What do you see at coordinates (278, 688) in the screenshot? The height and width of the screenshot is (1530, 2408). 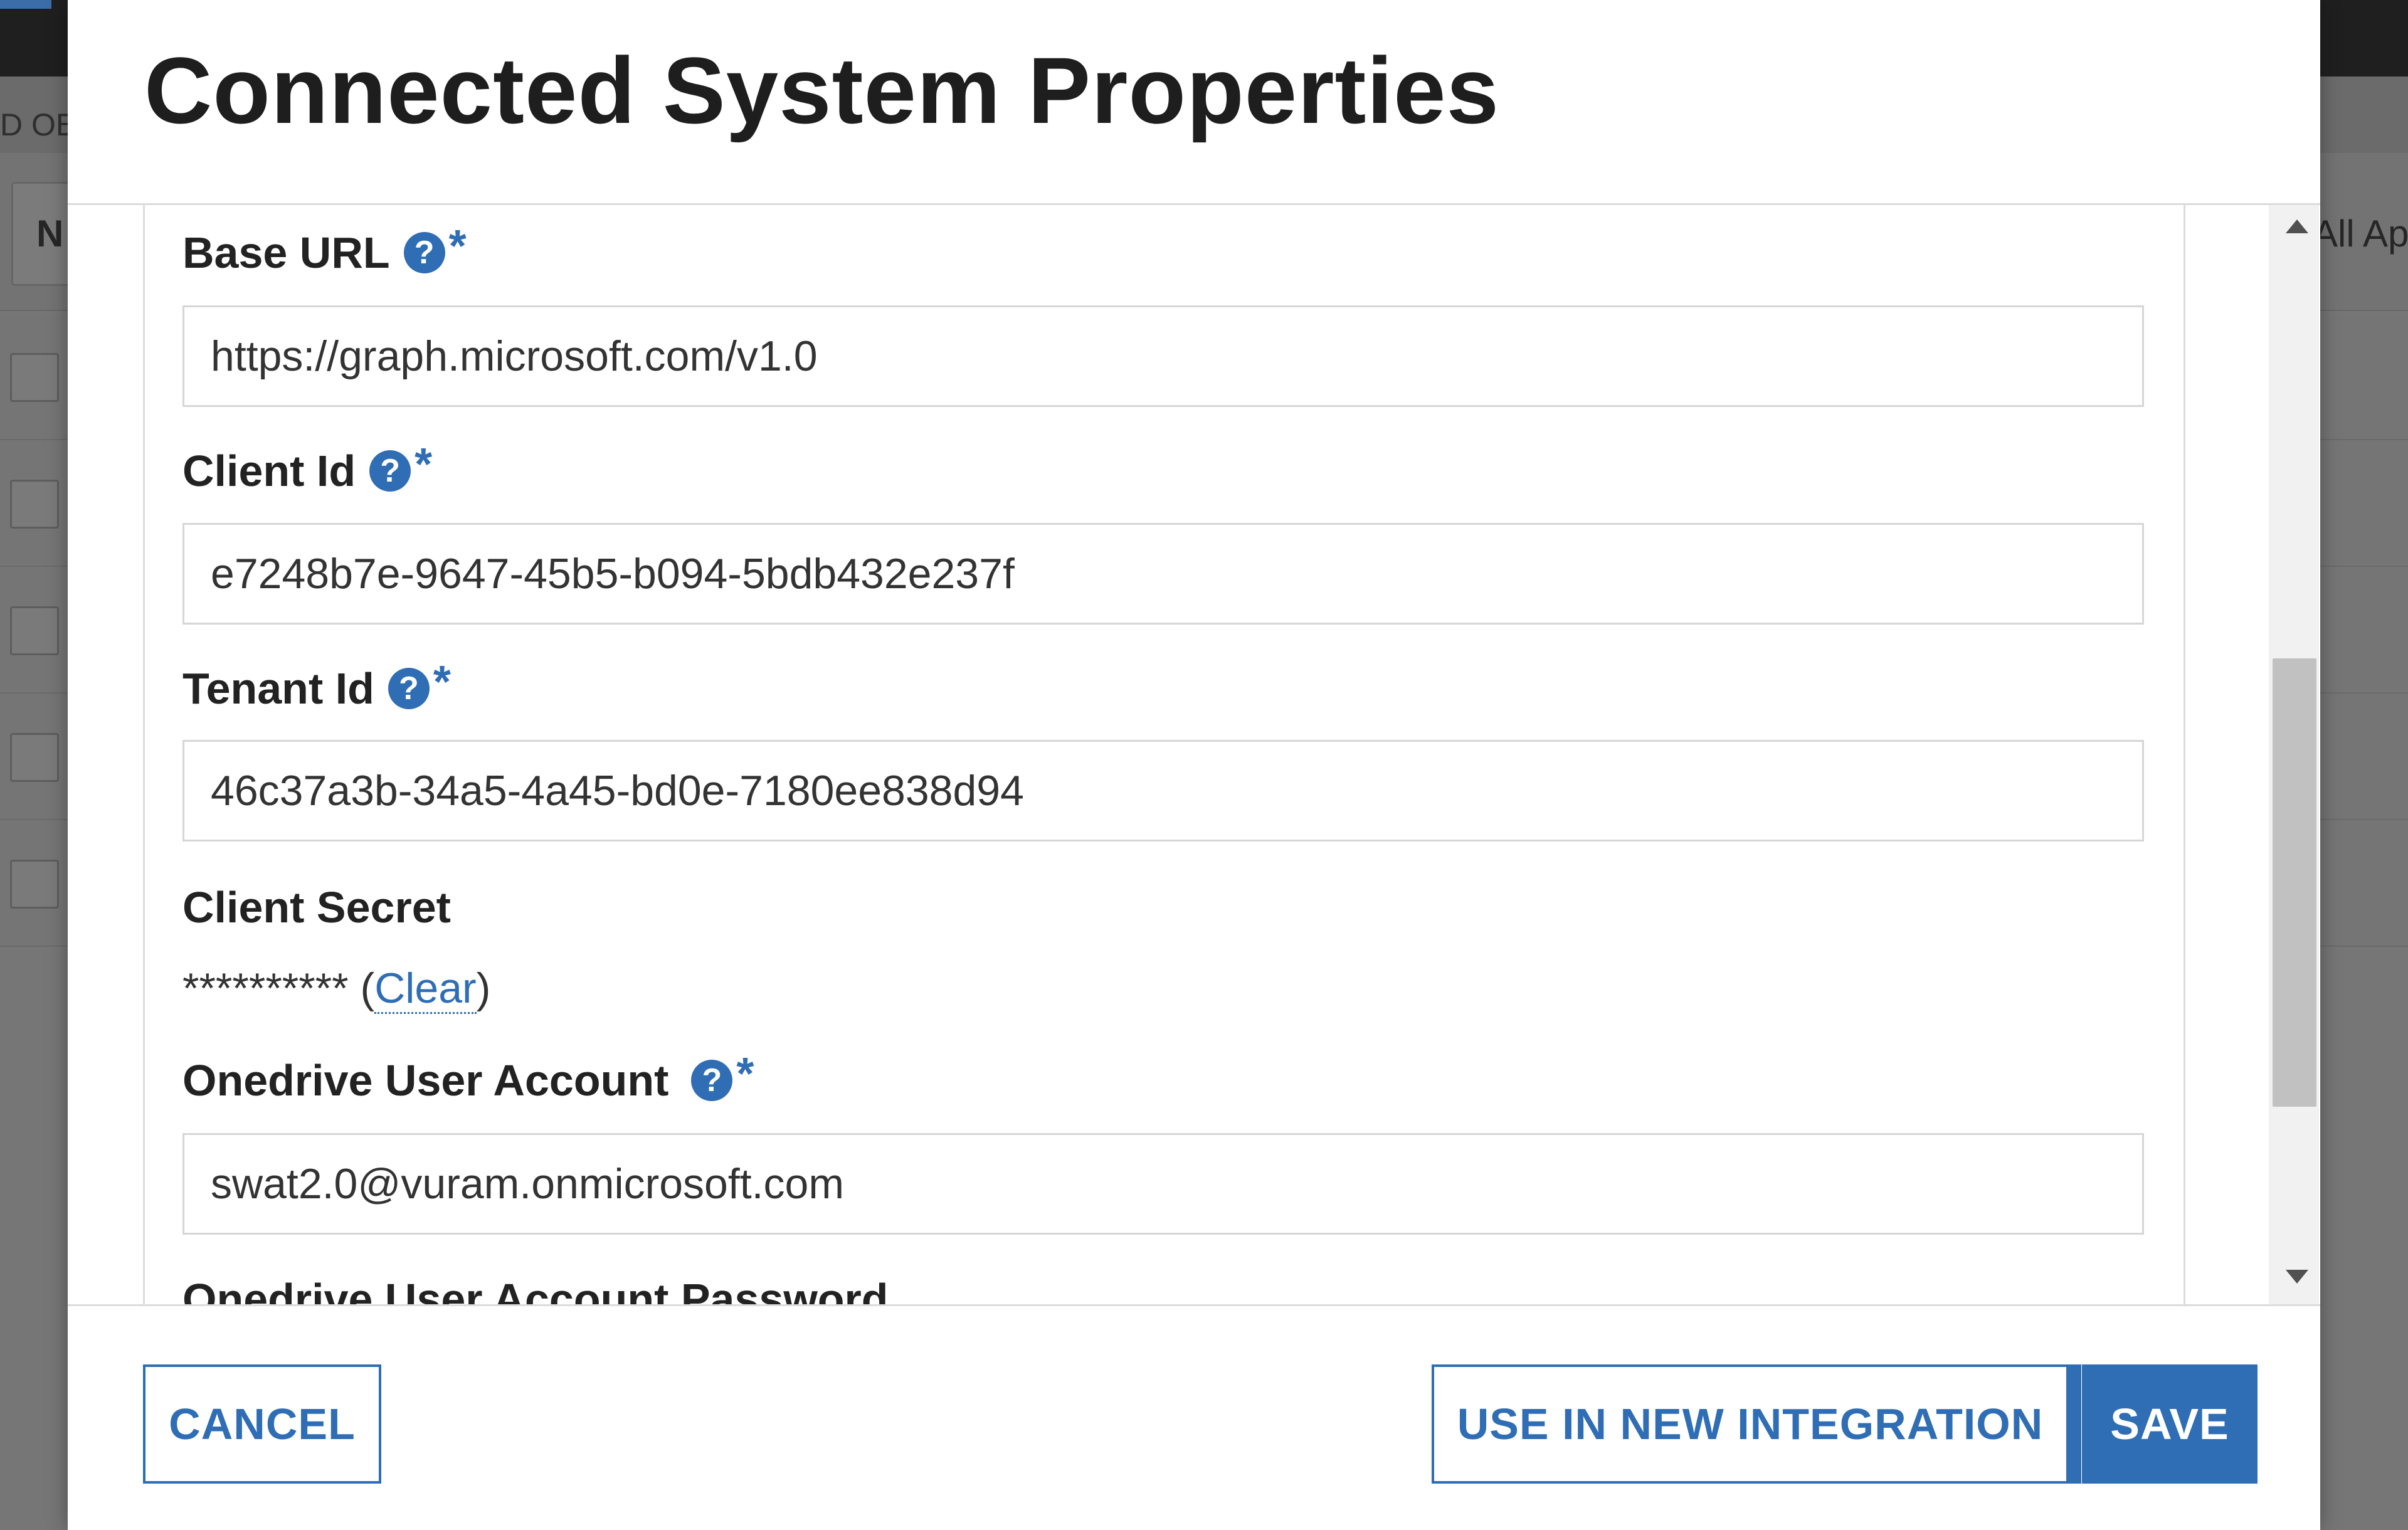 I see `tenant-id-label-text: Tenant Id` at bounding box center [278, 688].